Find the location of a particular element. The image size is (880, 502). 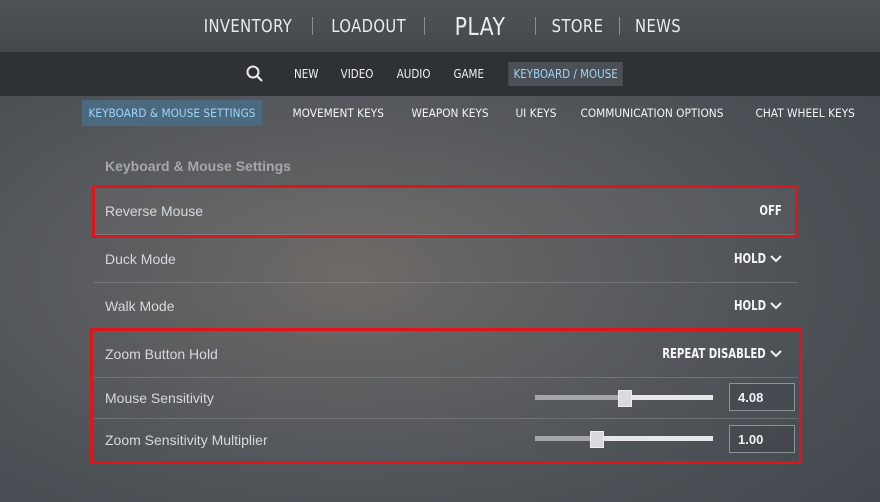

setting-label: Walk Mode is located at coordinates (140, 306).